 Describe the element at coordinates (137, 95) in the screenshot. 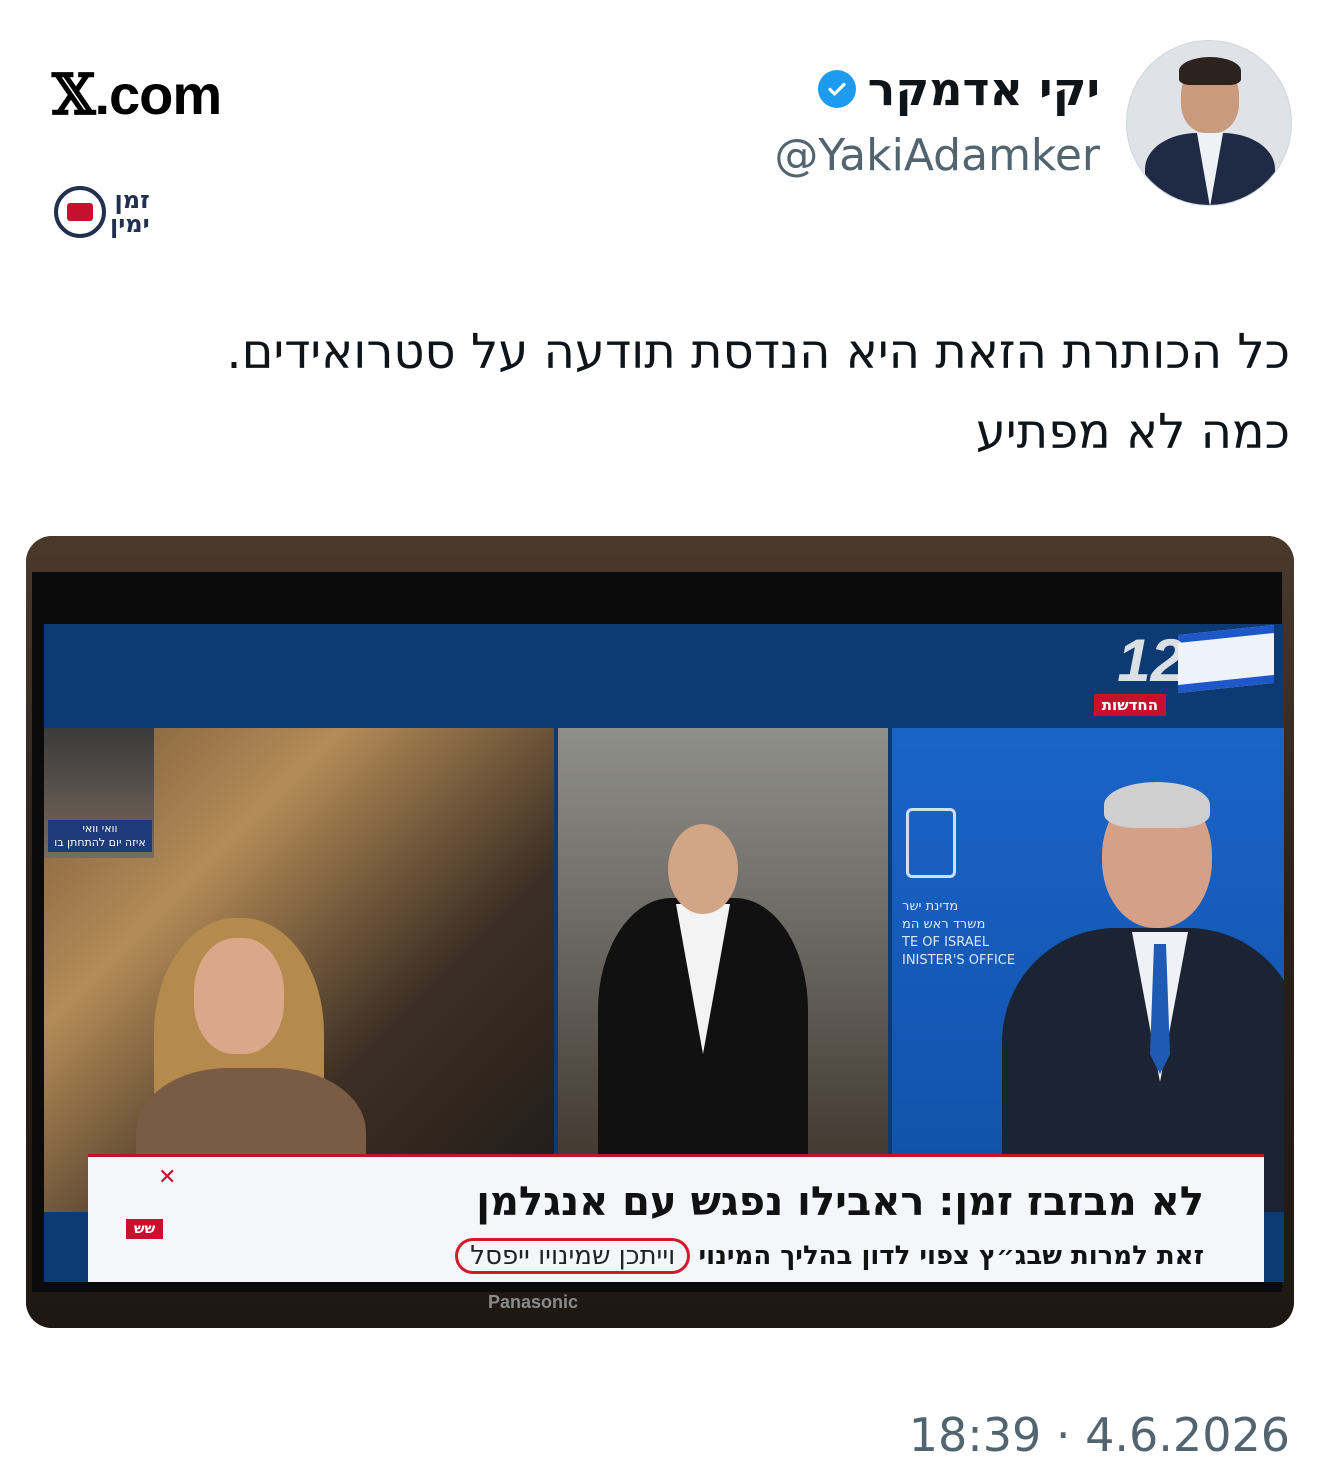

I see `x-logo: 𝕏.com` at that location.